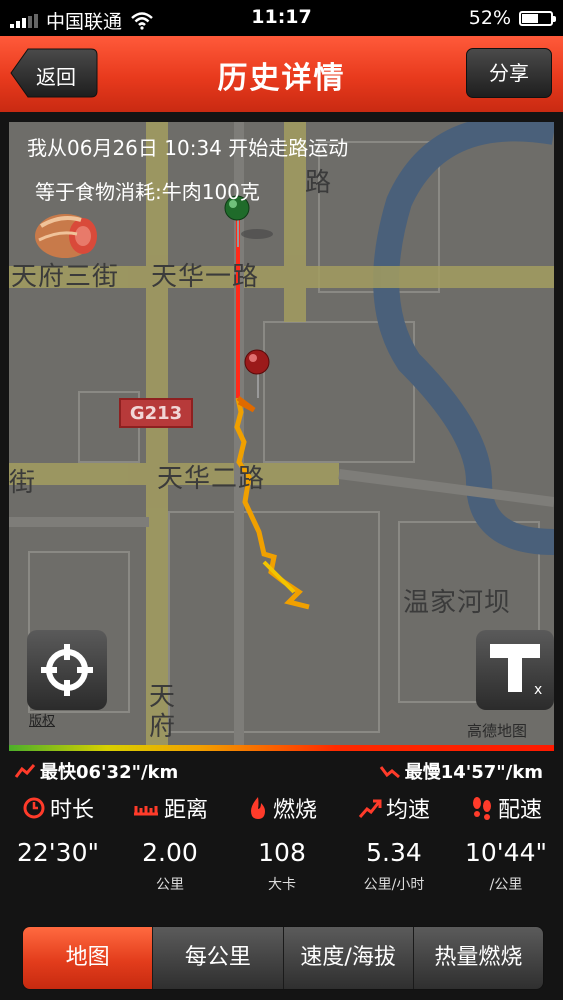 The height and width of the screenshot is (1000, 563). Describe the element at coordinates (281, 18) in the screenshot. I see `status-bar: 中国联通 11:17 52%` at that location.